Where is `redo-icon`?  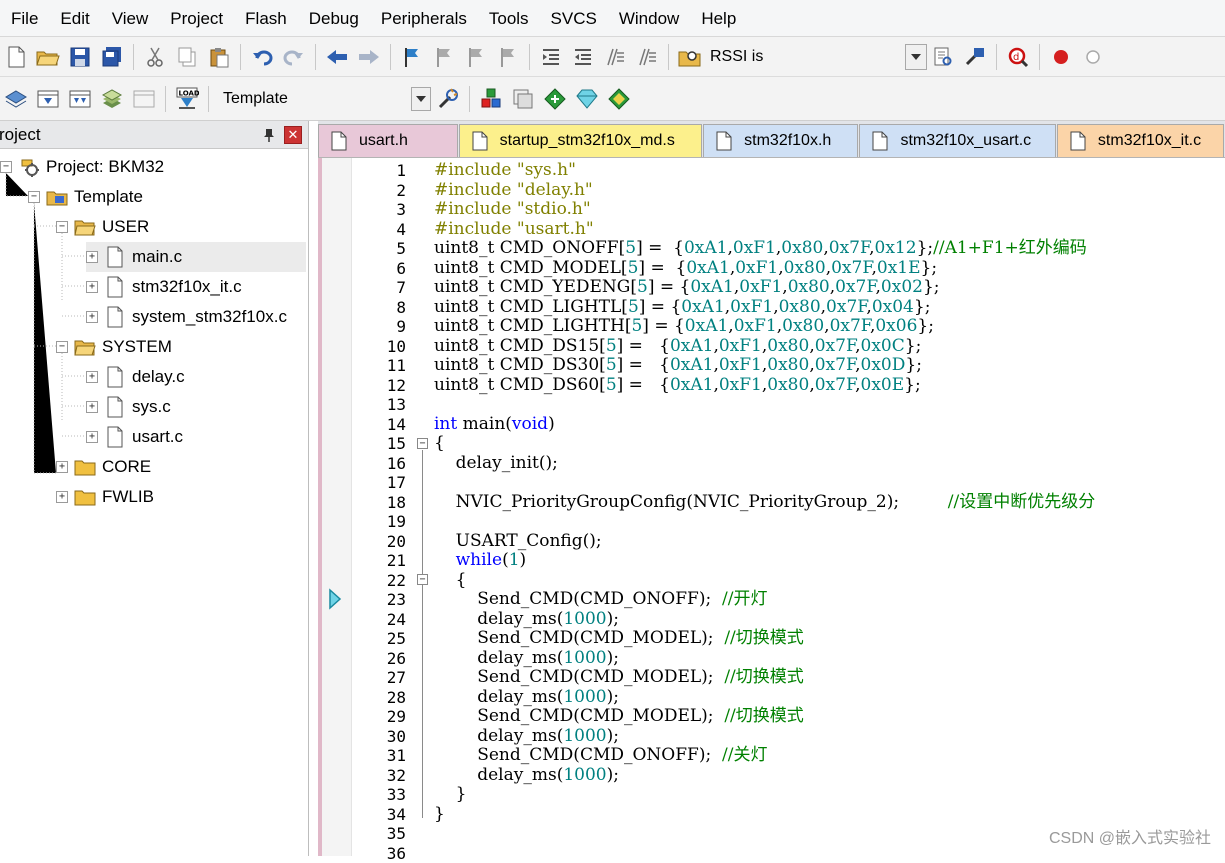
redo-icon is located at coordinates (294, 57).